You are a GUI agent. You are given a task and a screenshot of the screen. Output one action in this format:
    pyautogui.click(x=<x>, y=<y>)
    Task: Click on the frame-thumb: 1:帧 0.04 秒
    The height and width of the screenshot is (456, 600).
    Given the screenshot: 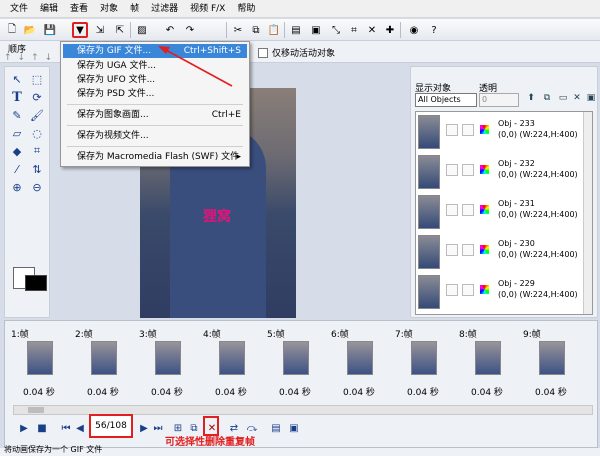 What is the action you would take?
    pyautogui.click(x=41, y=364)
    